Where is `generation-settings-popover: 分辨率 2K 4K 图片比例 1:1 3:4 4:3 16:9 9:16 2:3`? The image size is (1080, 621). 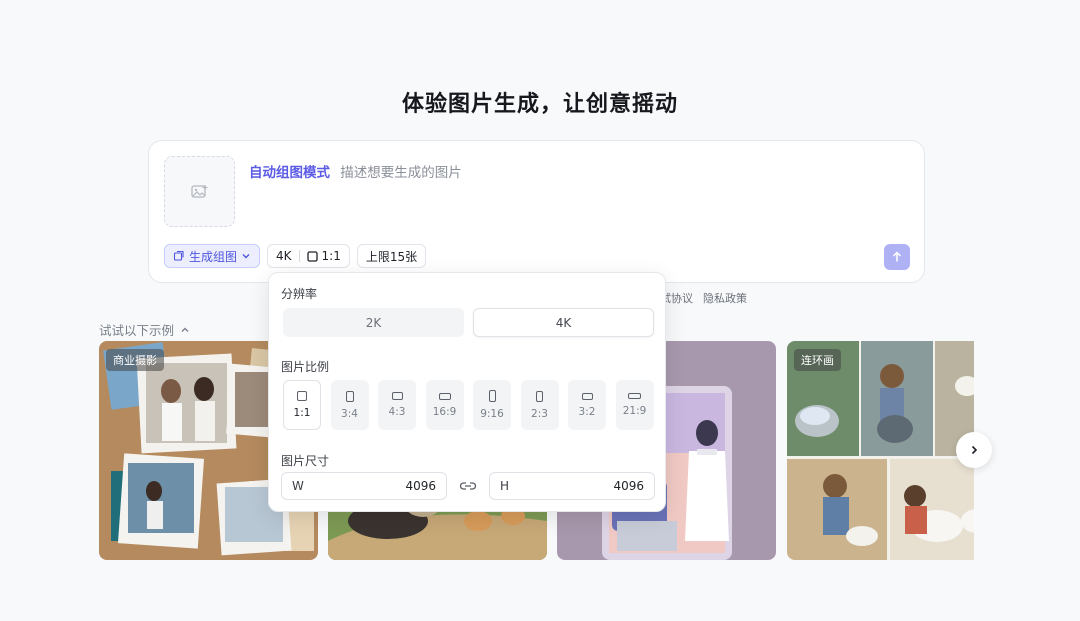
generation-settings-popover: 分辨率 2K 4K 图片比例 1:1 3:4 4:3 16:9 9:16 2:3 is located at coordinates (467, 392).